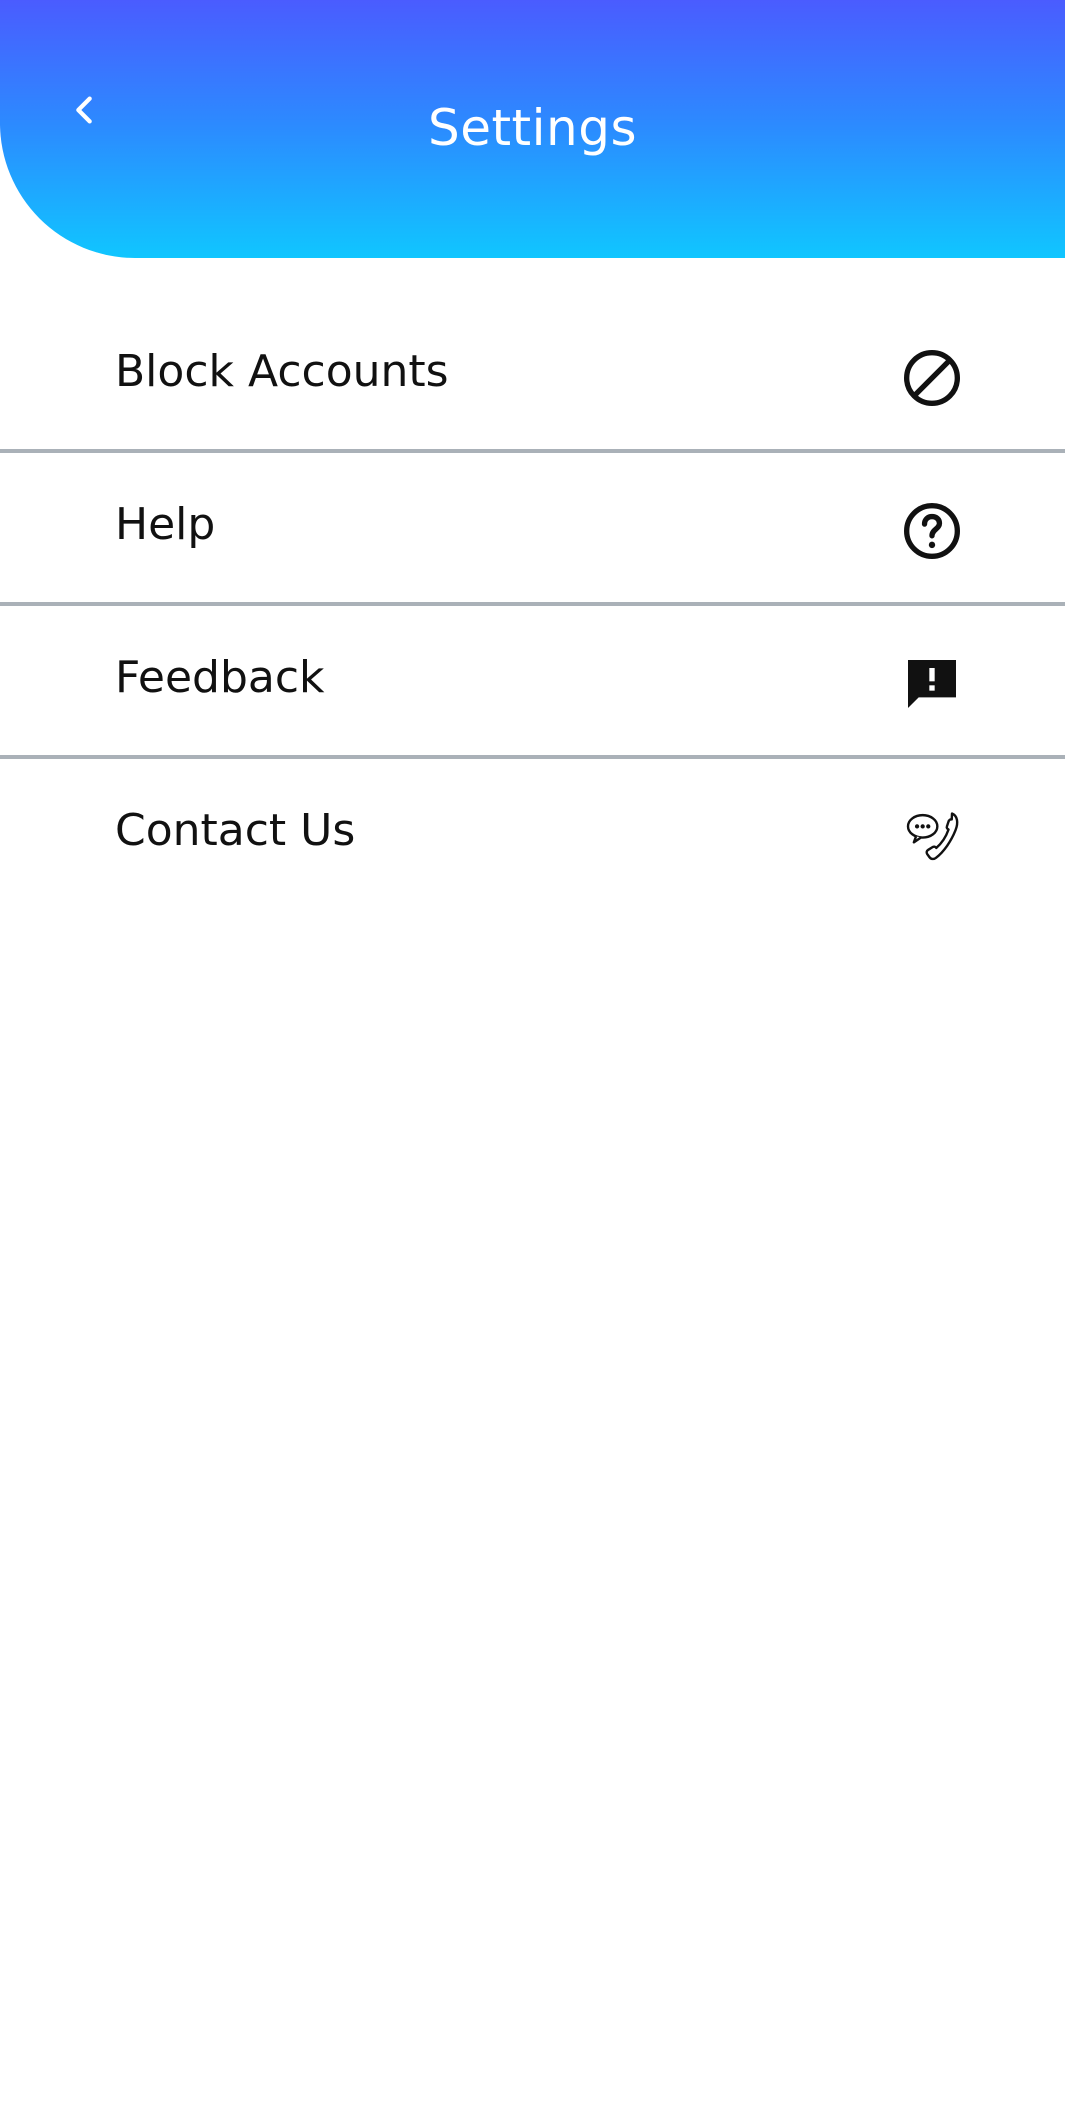 The image size is (1065, 2126). I want to click on menu-item-label: Help, so click(165, 524).